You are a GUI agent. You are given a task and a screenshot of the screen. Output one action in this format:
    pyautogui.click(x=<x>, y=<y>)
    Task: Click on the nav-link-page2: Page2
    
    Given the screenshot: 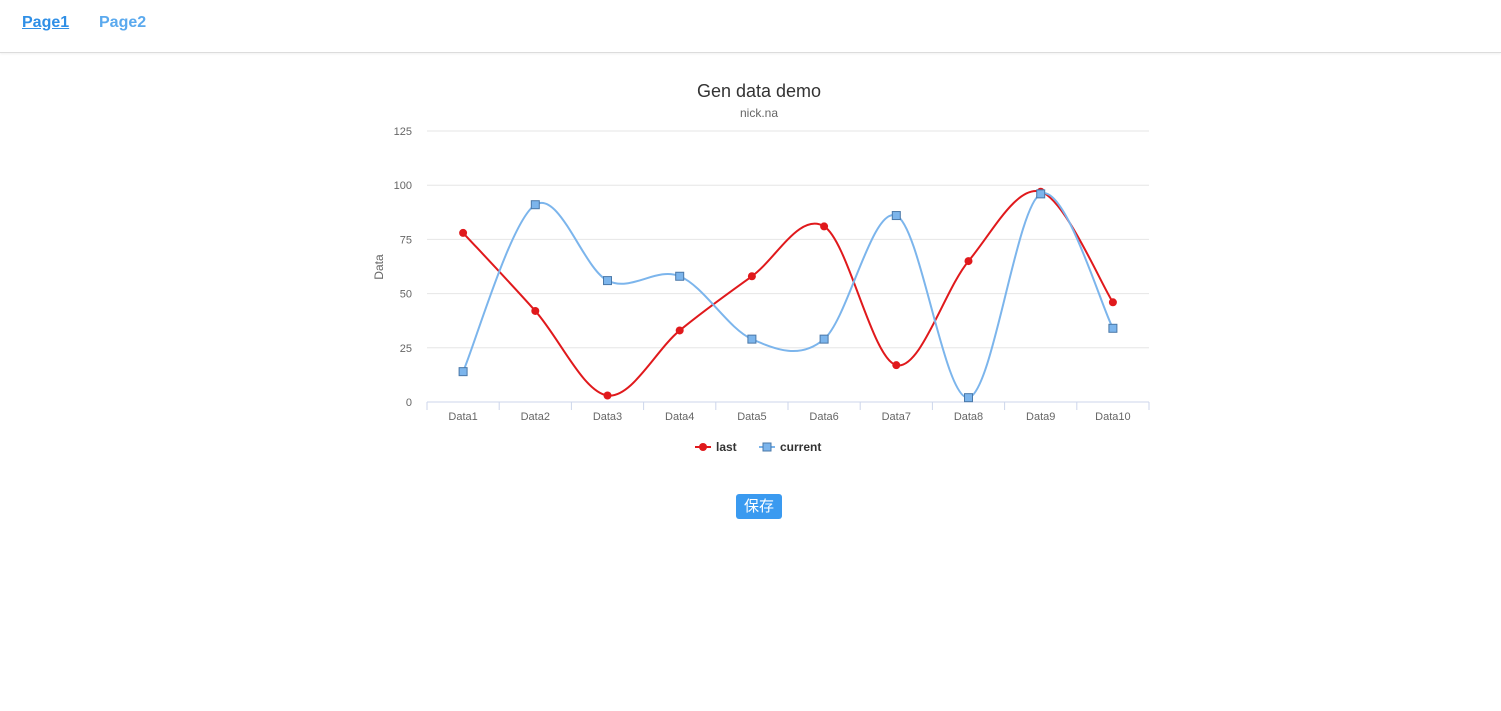 What is the action you would take?
    pyautogui.click(x=122, y=23)
    